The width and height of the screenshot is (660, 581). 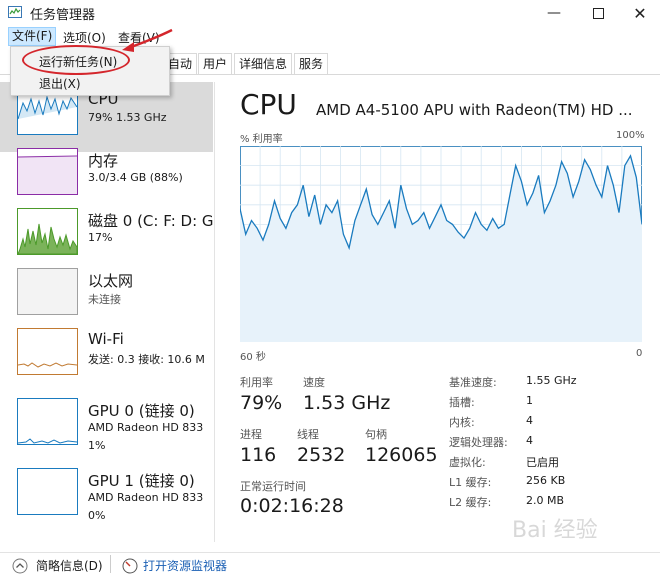 I want to click on sidebar-gpu0-model: AMD Radeon HD 833, so click(x=146, y=427).